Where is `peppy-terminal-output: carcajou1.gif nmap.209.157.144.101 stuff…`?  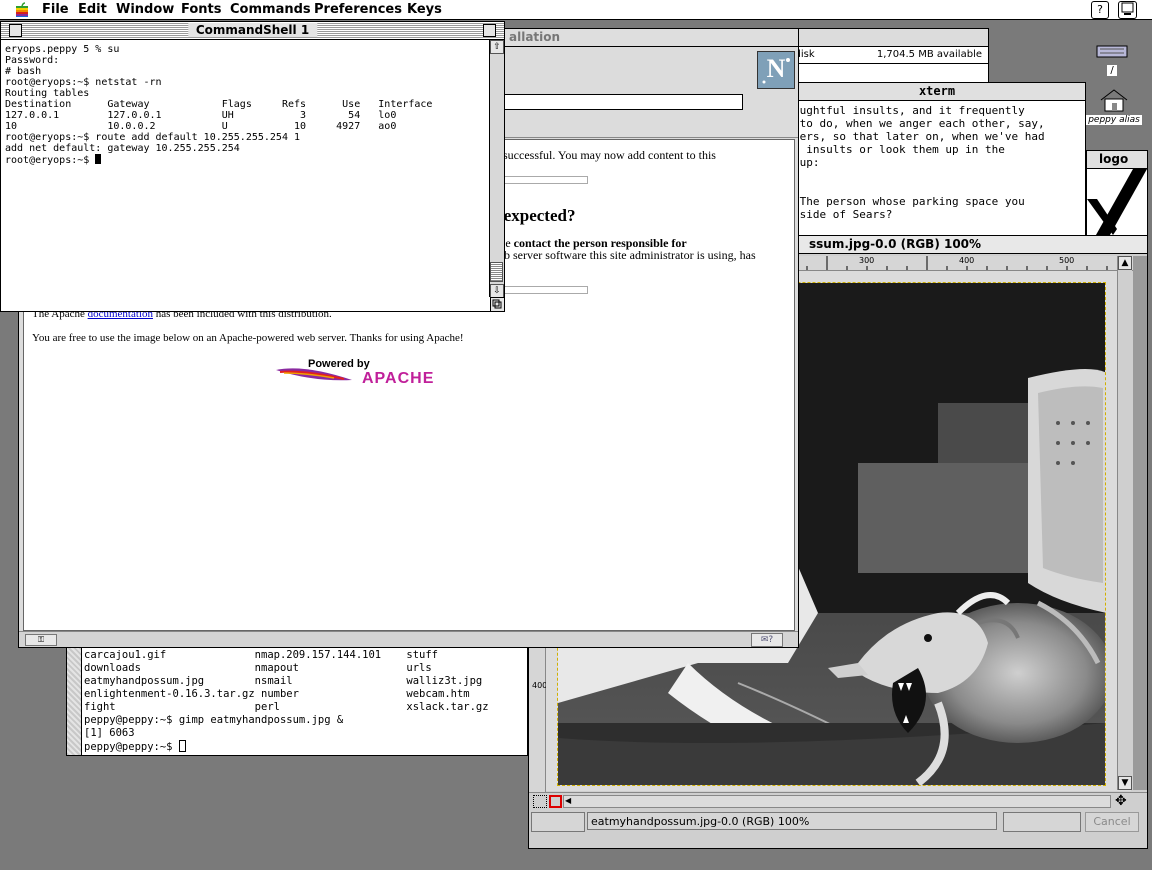
peppy-terminal-output: carcajou1.gif nmap.209.157.144.101 stuff… is located at coordinates (286, 701).